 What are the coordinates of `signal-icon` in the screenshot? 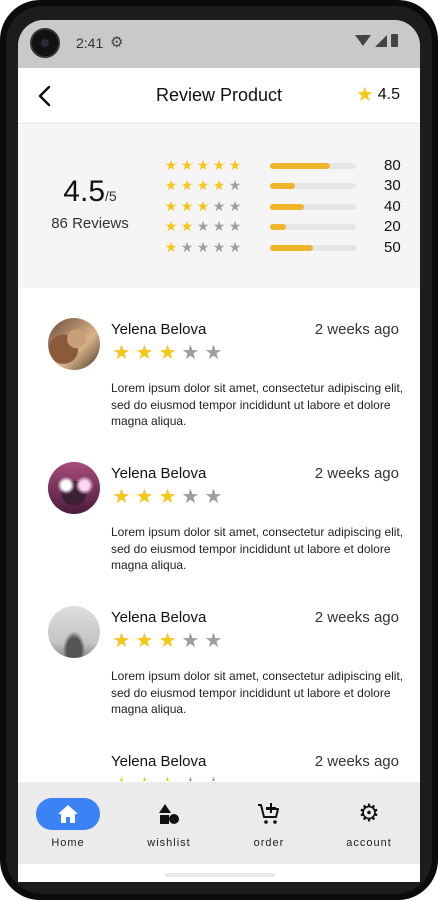 It's located at (381, 40).